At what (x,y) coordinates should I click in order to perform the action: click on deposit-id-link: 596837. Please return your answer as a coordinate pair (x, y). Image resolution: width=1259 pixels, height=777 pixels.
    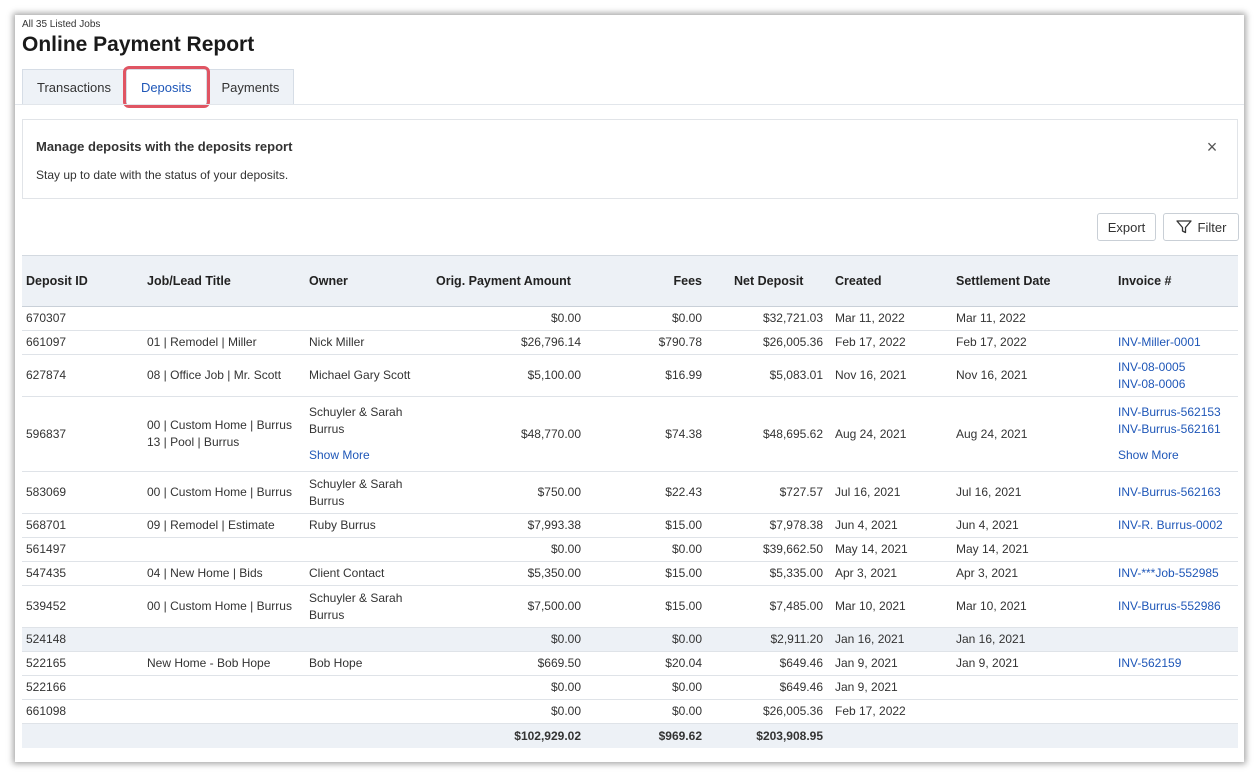
    Looking at the image, I should click on (82, 434).